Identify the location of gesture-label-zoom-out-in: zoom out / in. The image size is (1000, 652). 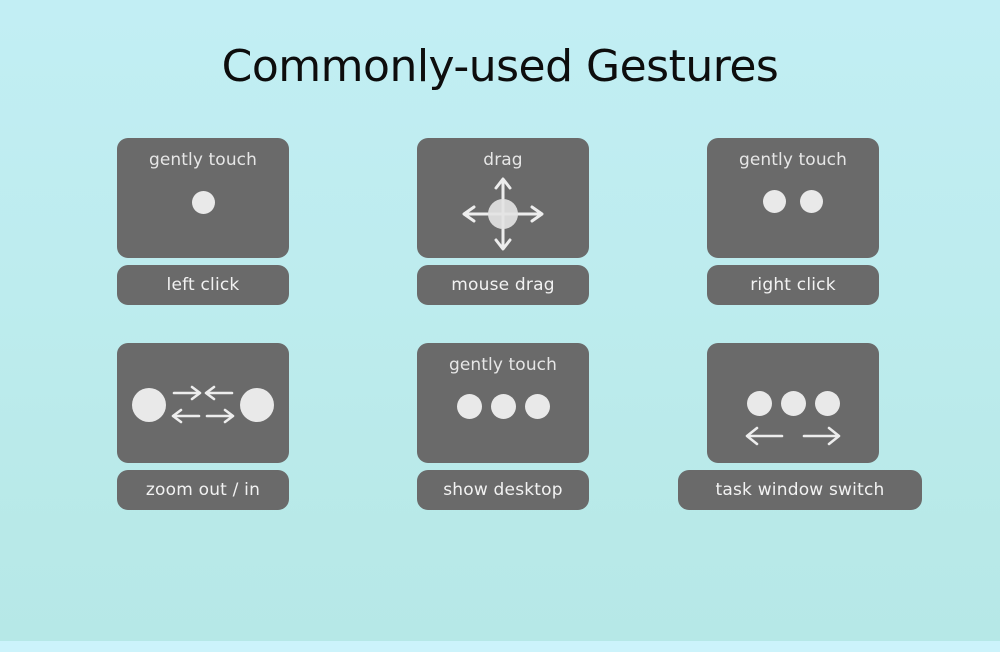
(203, 490).